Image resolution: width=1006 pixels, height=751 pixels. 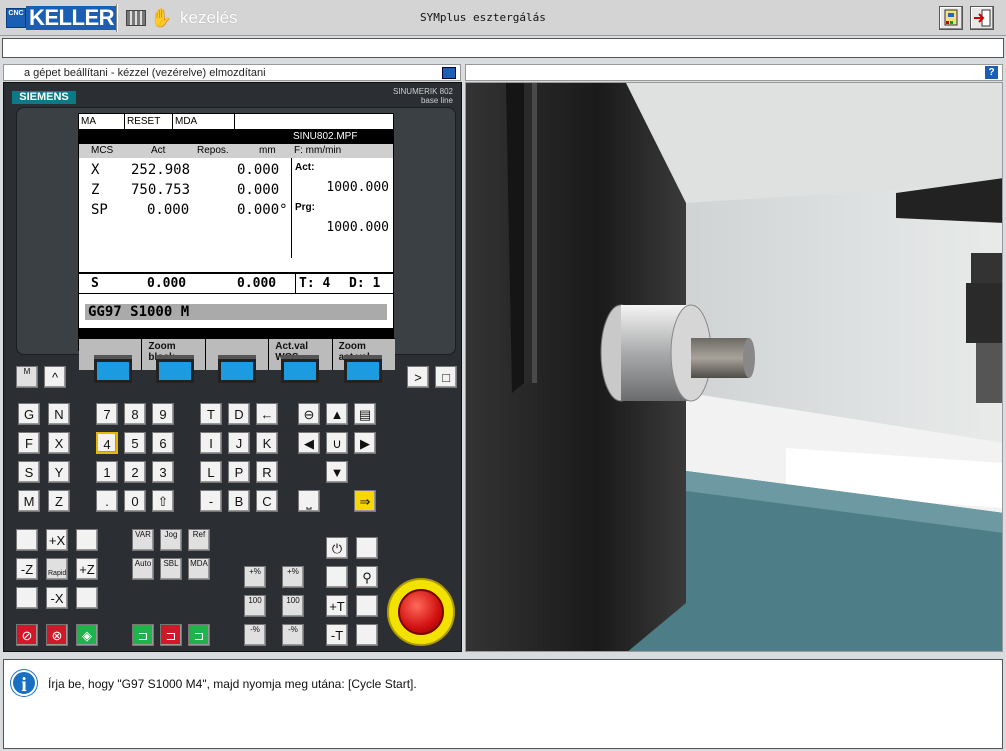 I want to click on cursor-right-key: ▶, so click(x=365, y=443).